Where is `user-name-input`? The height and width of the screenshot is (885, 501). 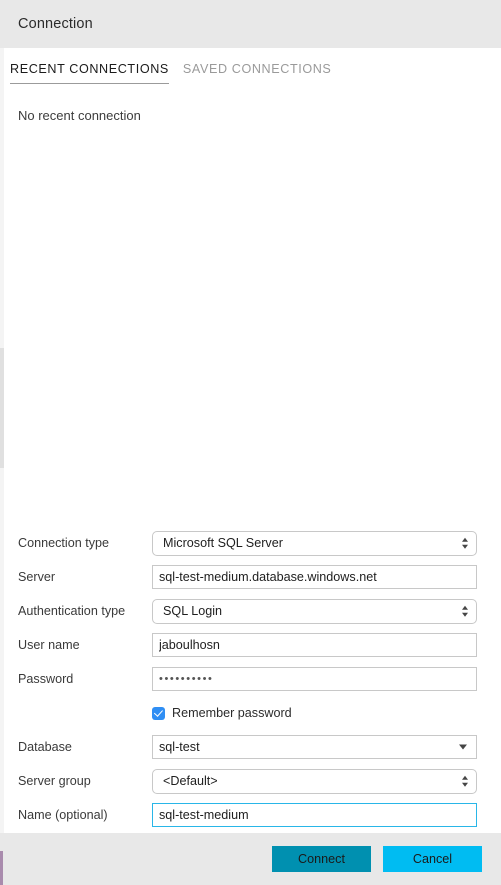
user-name-input is located at coordinates (314, 645).